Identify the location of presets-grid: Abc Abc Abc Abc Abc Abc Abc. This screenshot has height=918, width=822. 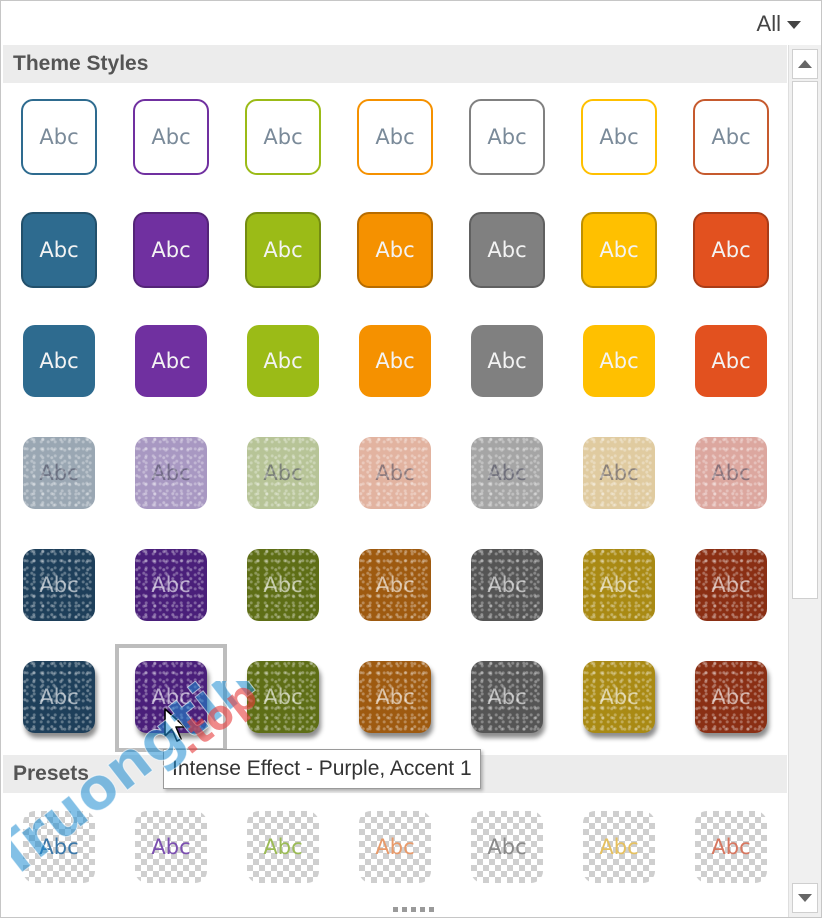
(394, 849).